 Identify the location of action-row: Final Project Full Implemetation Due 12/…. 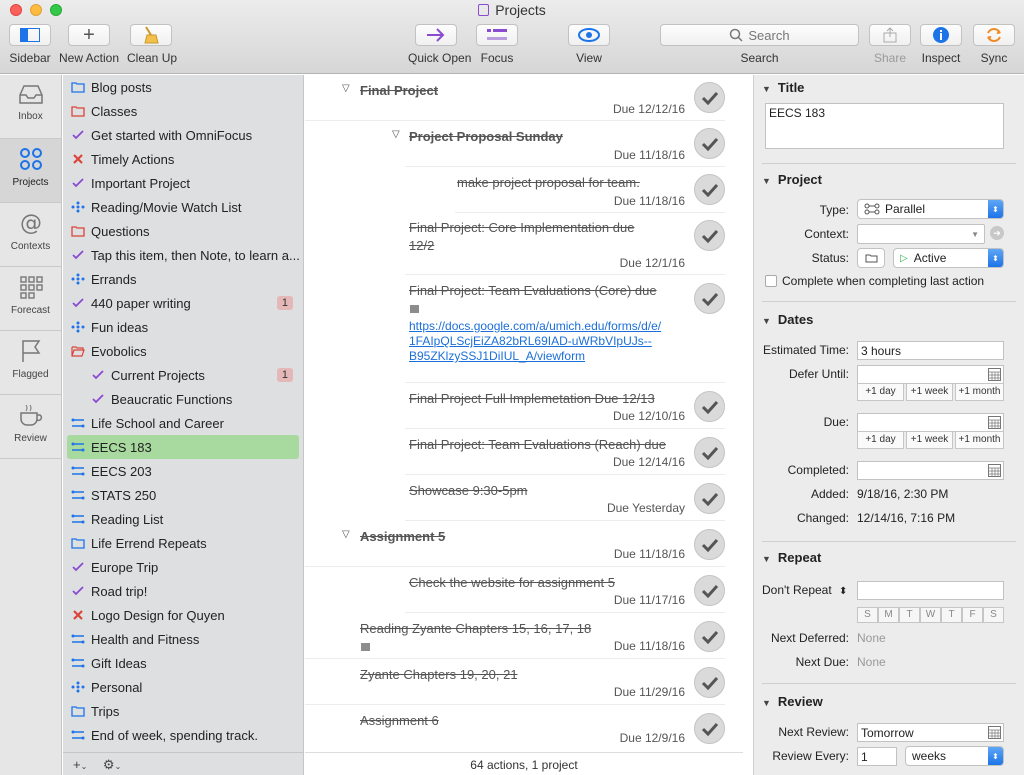
(565, 407).